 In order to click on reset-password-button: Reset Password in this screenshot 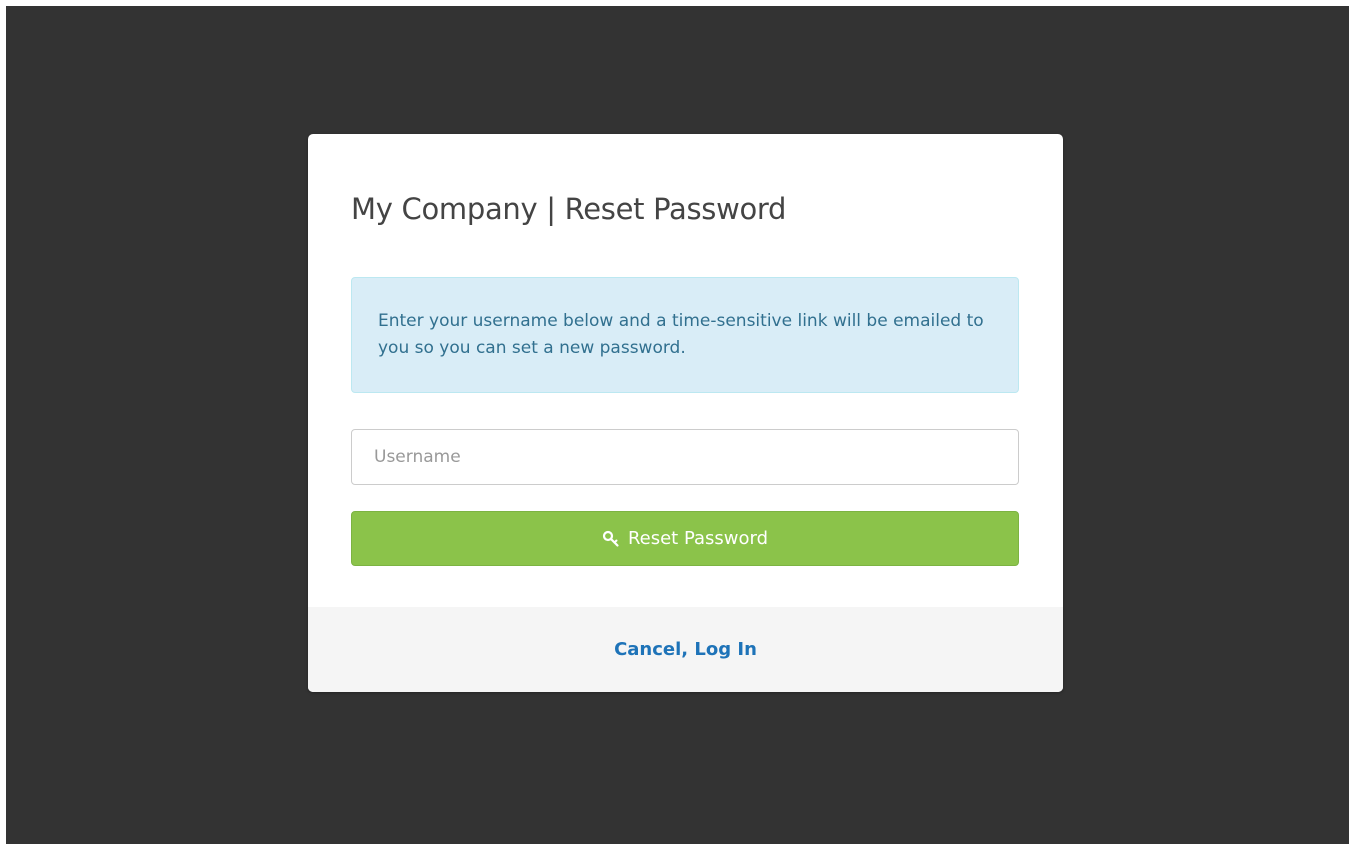, I will do `click(685, 538)`.